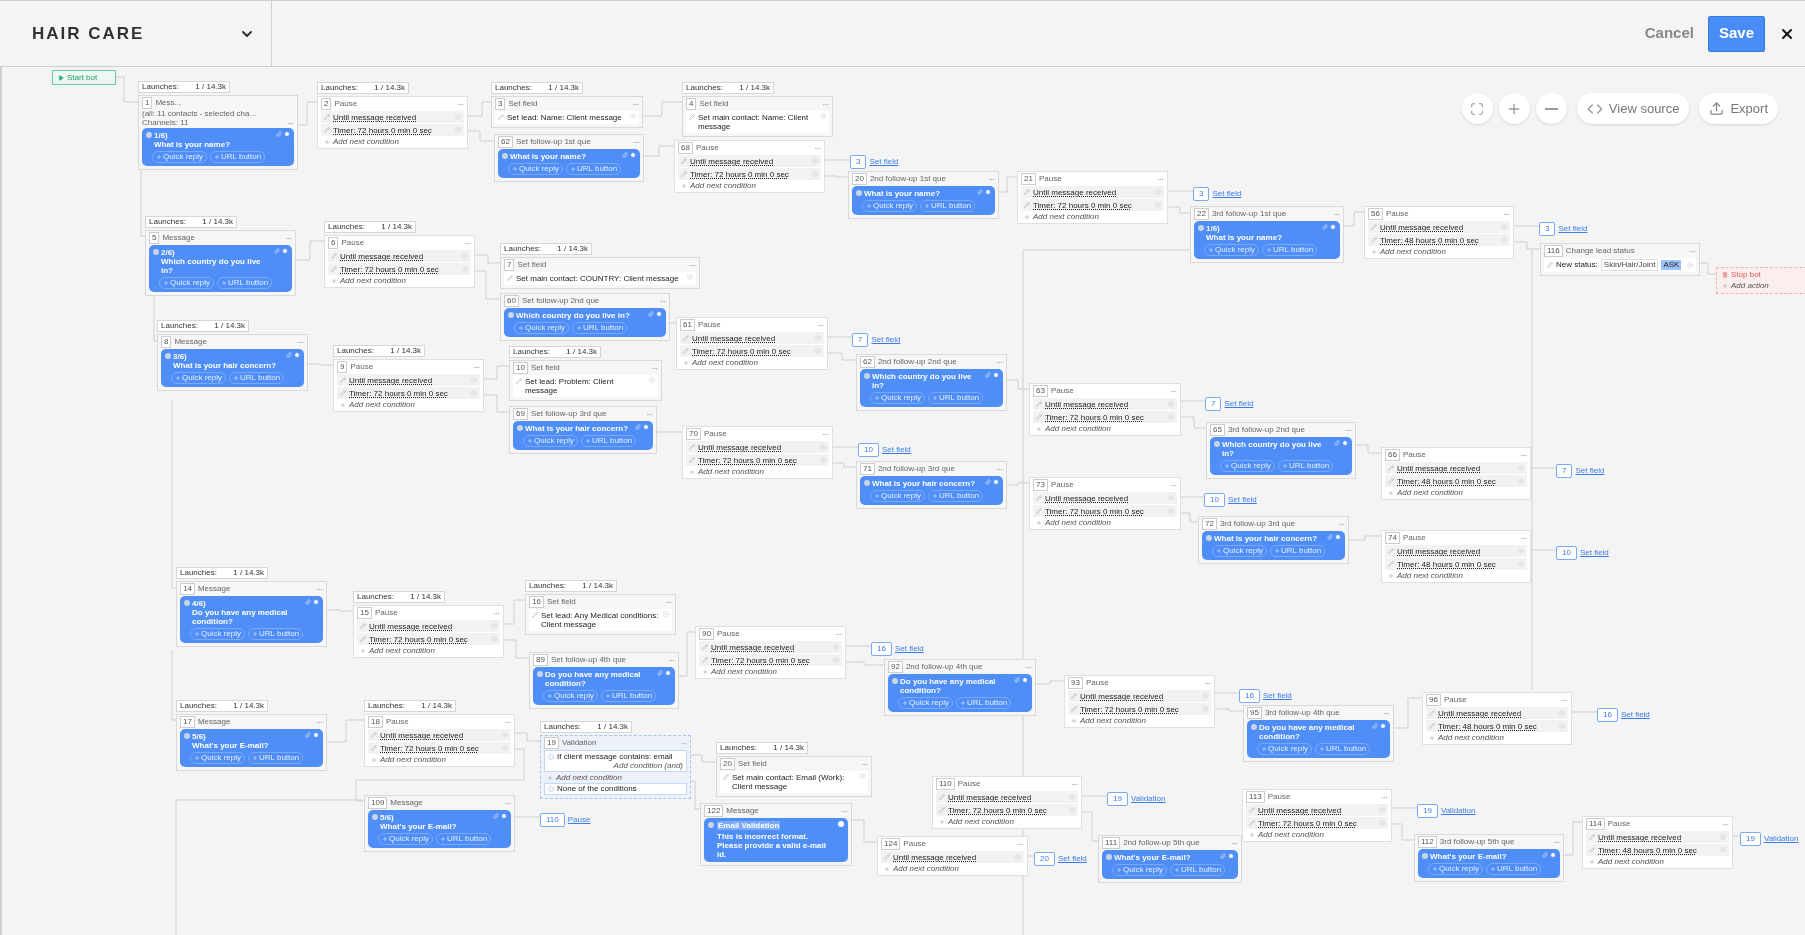  I want to click on message-node: 109 Message 5/6) What's your E-mail? Quick reply URL button, so click(439, 823).